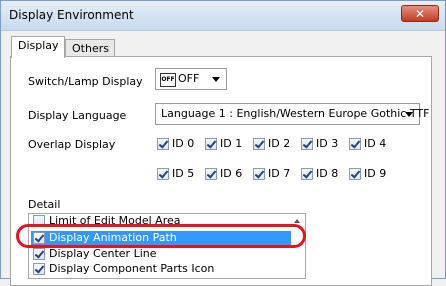  I want to click on overlap-id4-label: ID 4, so click(375, 143).